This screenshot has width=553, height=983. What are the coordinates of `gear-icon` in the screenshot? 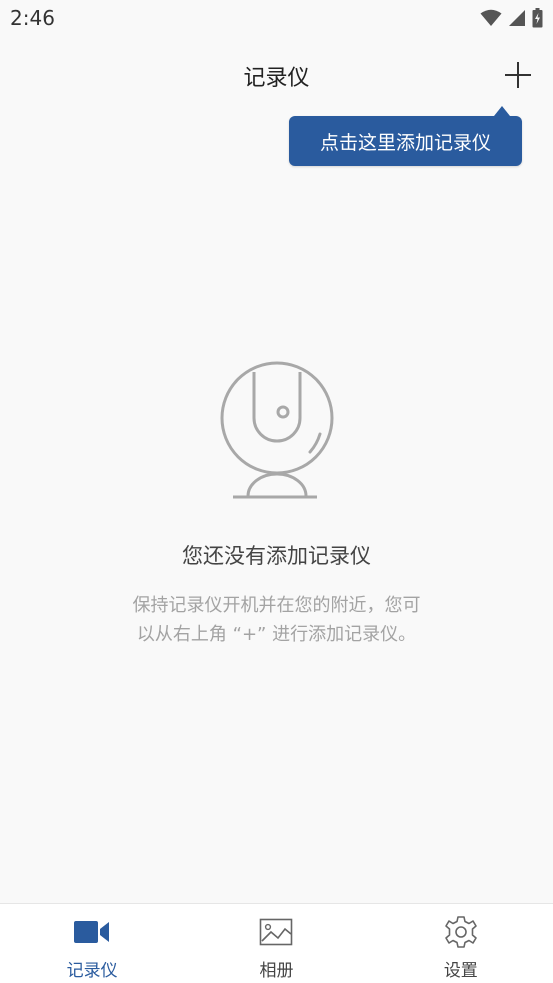 It's located at (461, 932).